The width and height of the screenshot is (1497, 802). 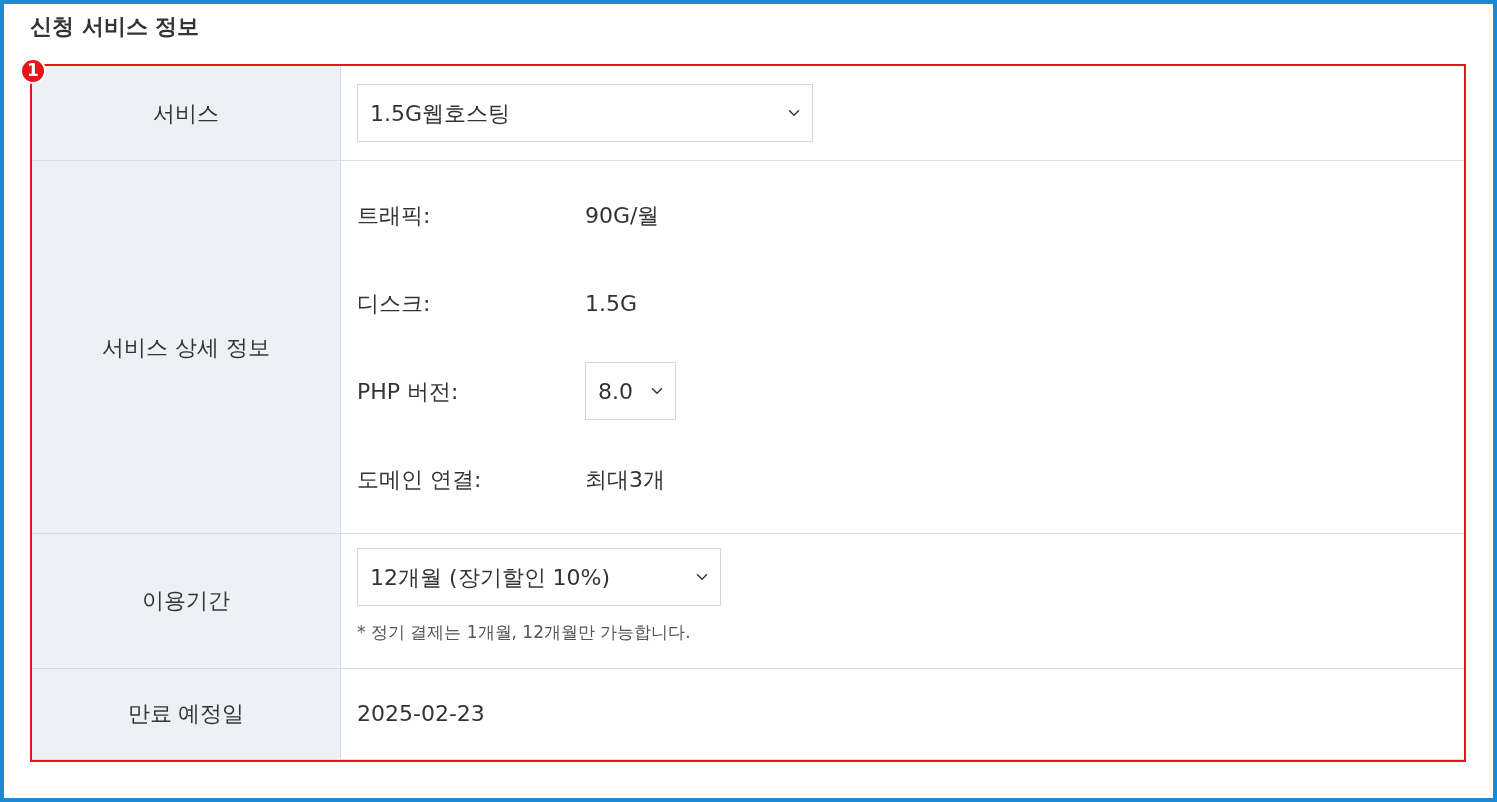 What do you see at coordinates (33, 71) in the screenshot?
I see `annotation-badge: 1` at bounding box center [33, 71].